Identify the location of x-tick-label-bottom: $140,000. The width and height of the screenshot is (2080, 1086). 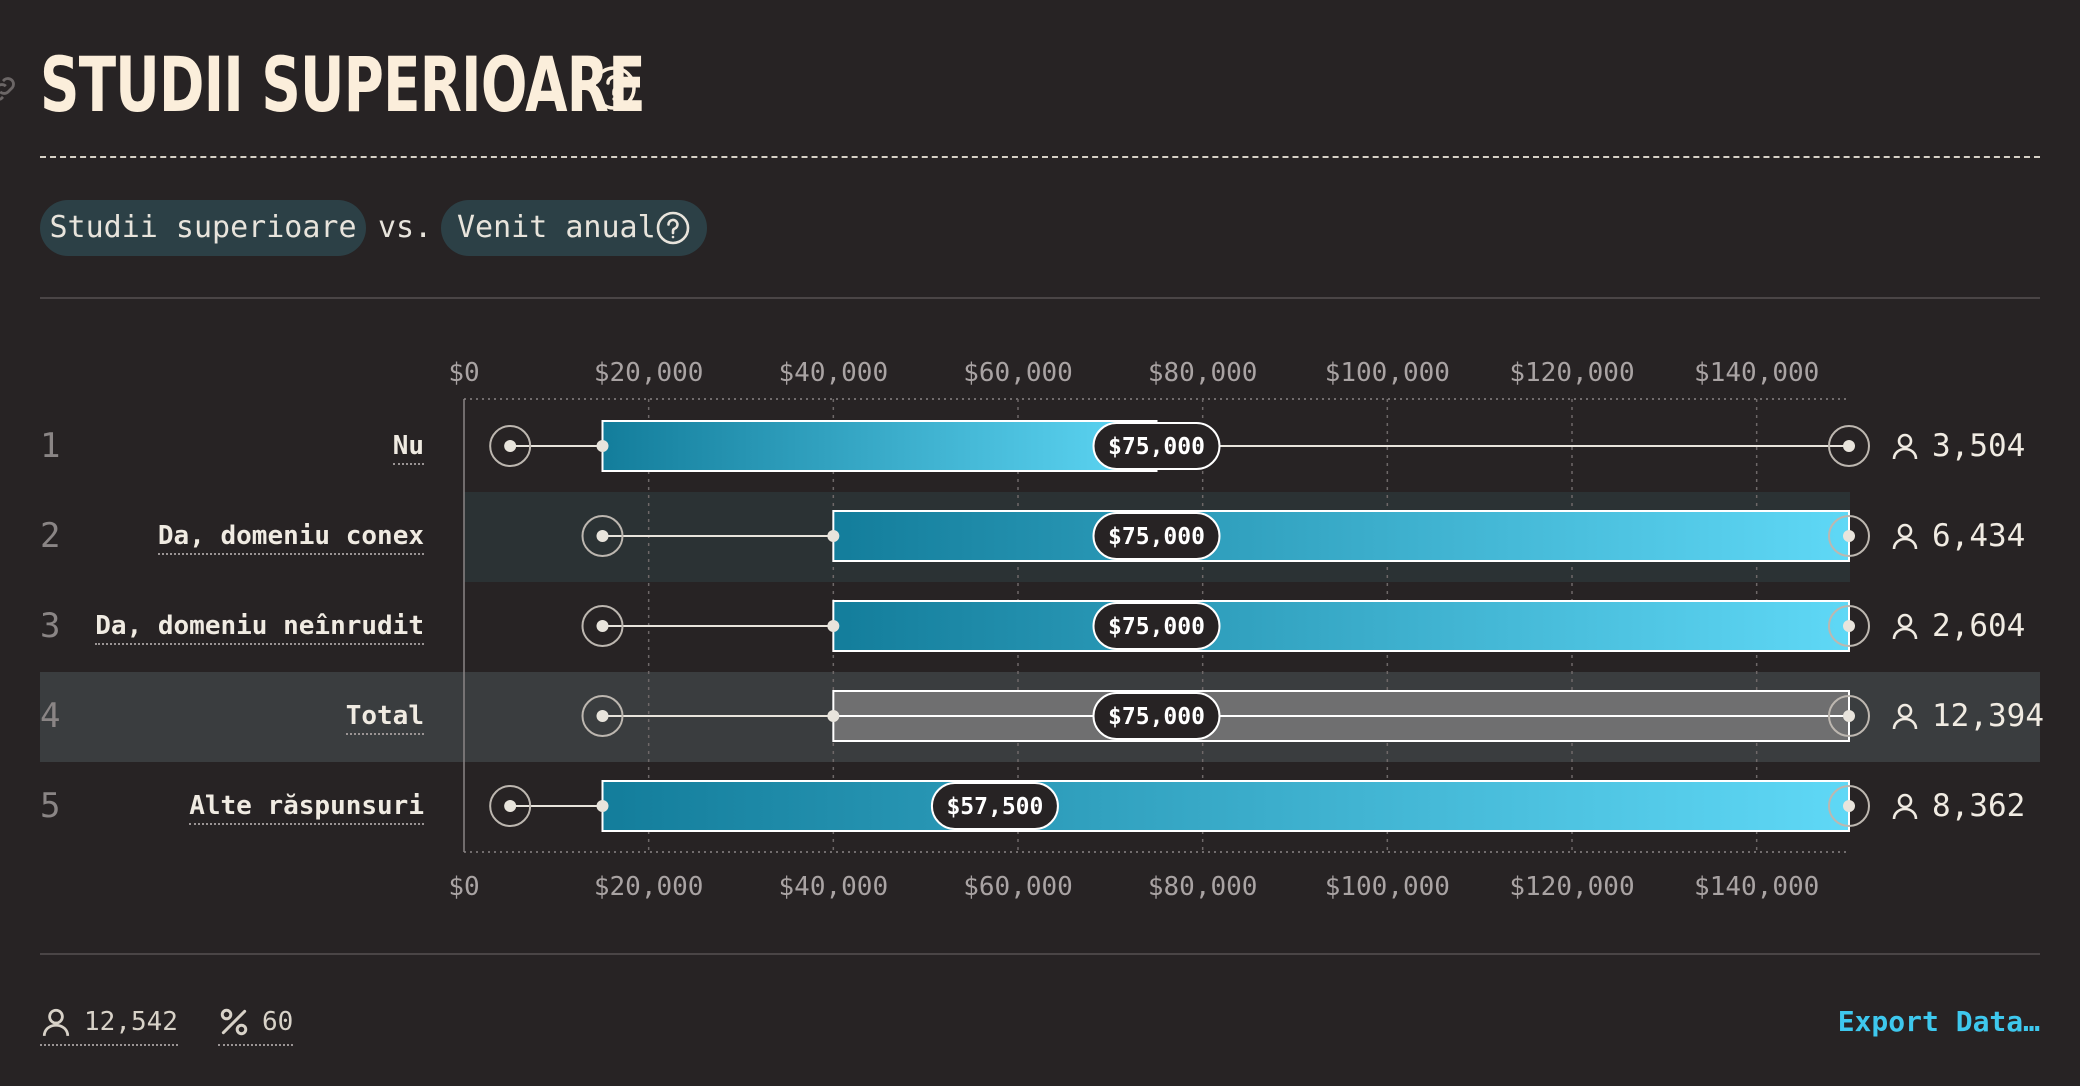
(1756, 887).